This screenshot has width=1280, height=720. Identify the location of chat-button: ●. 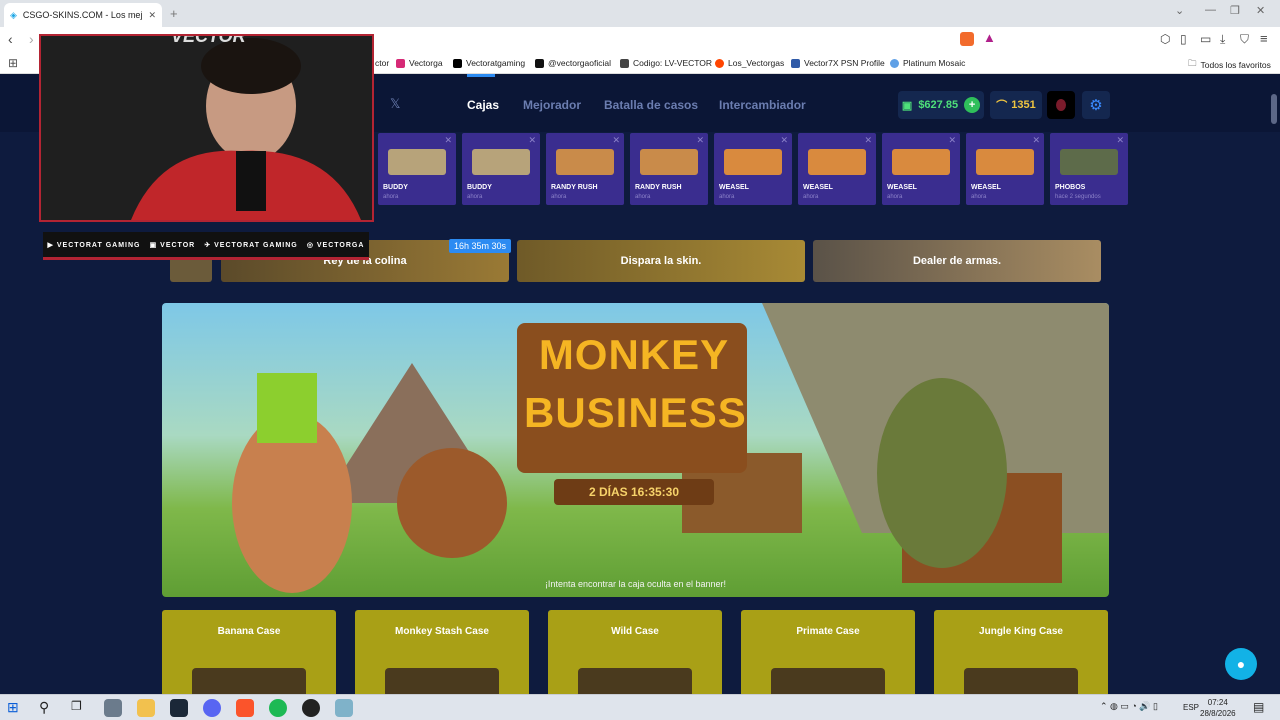
(1241, 664).